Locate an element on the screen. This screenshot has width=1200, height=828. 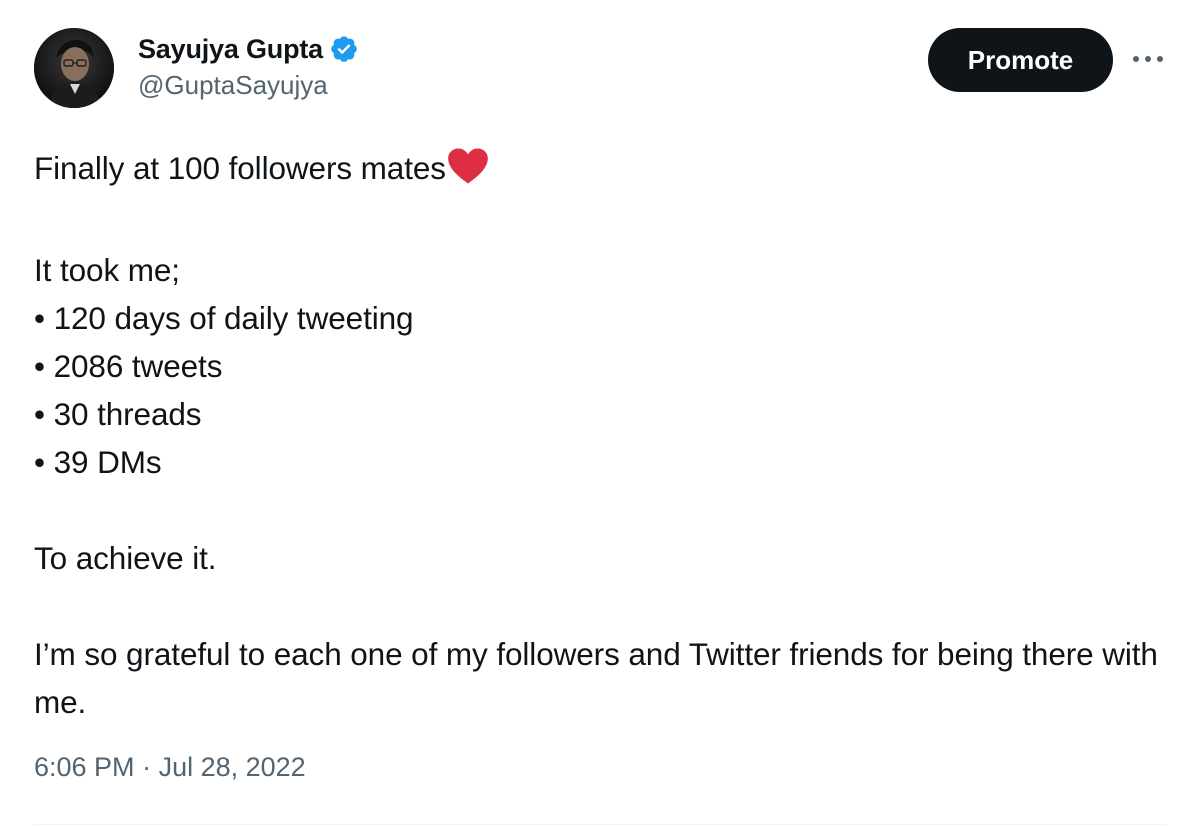
list-item: • 30 threads is located at coordinates (118, 414).